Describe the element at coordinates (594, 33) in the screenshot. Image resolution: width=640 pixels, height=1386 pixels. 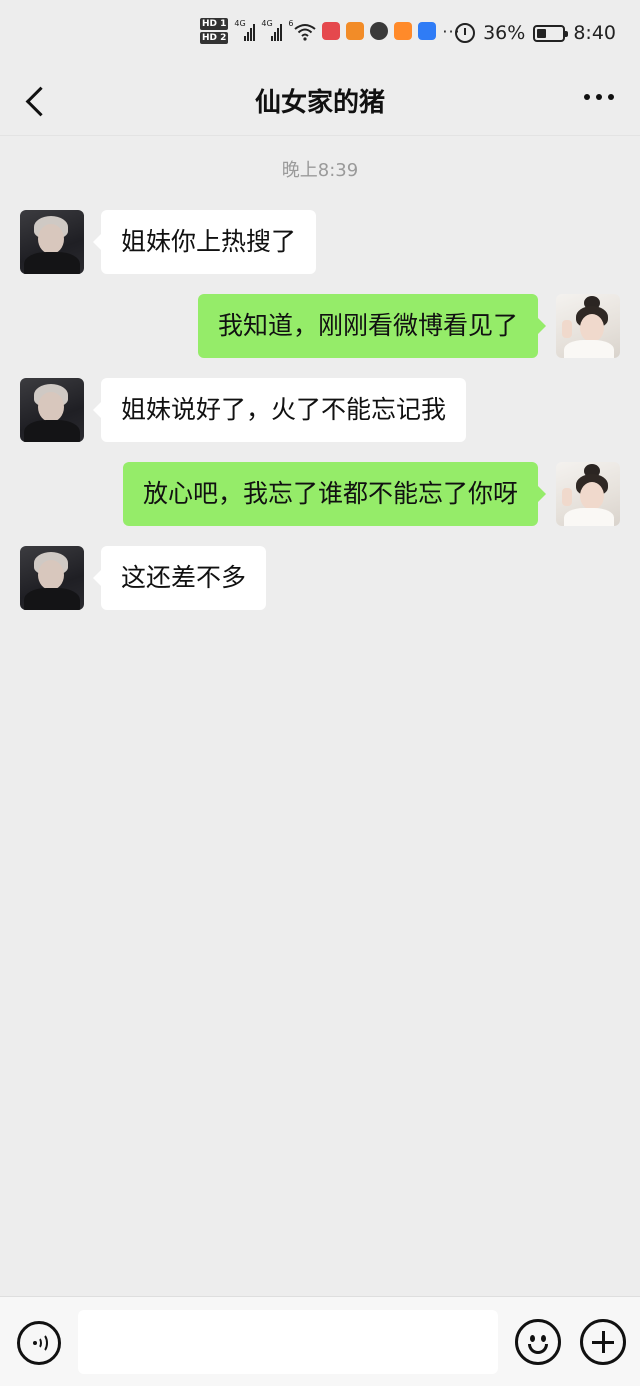
I see `clock: 8:40` at that location.